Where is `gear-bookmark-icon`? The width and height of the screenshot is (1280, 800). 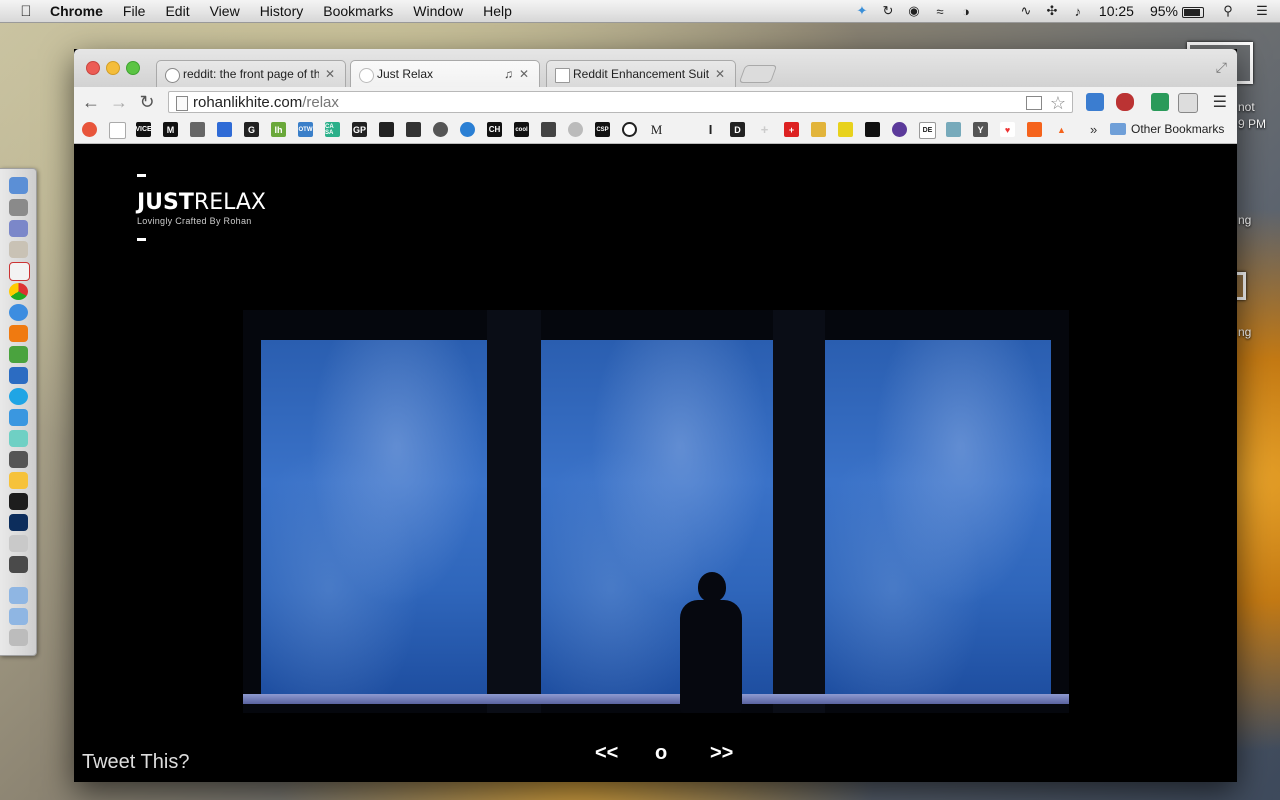
gear-bookmark-icon is located at coordinates (440, 129).